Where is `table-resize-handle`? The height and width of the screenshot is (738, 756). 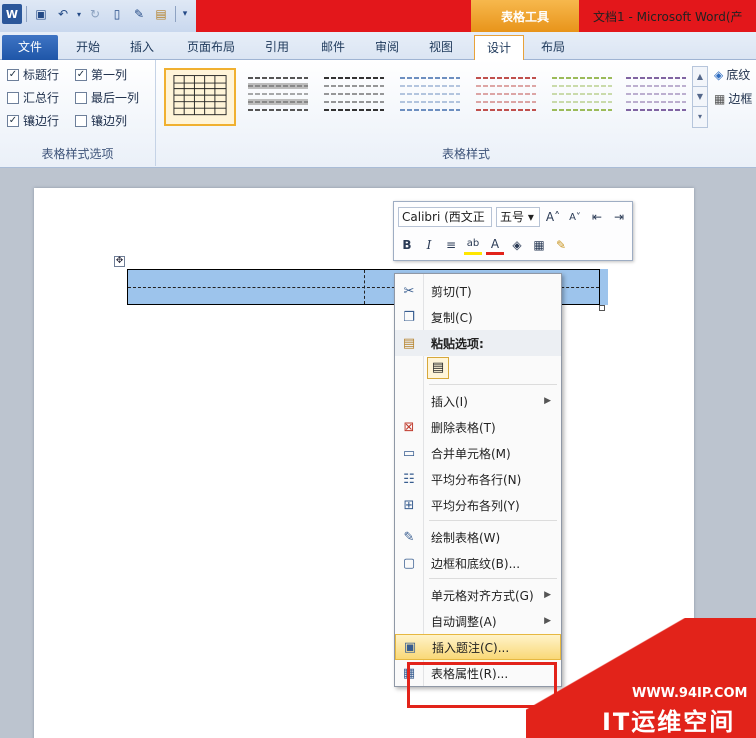
table-resize-handle is located at coordinates (602, 308).